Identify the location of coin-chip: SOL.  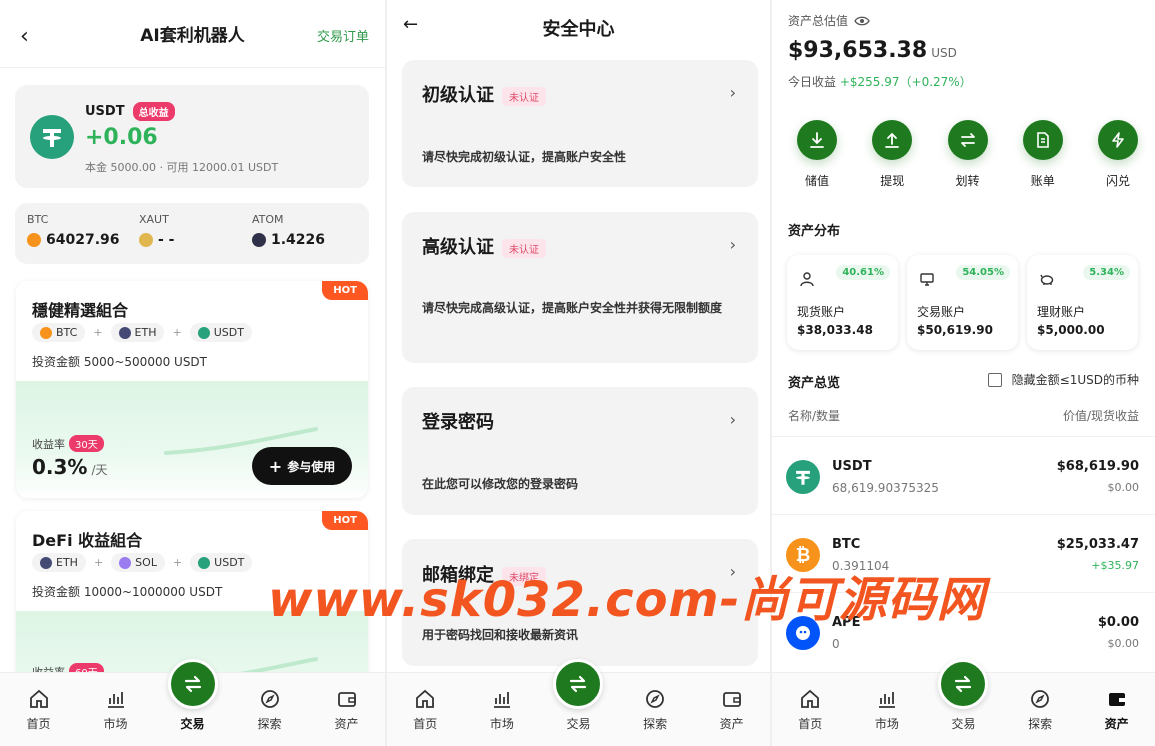
(138, 562).